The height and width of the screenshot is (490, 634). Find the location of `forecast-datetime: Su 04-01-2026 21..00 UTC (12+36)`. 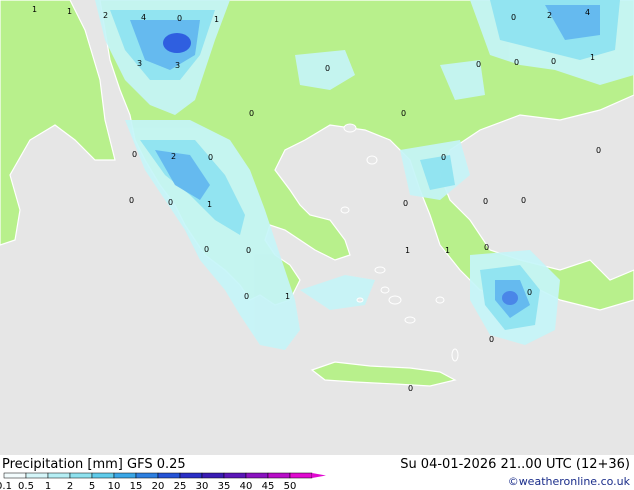

forecast-datetime: Su 04-01-2026 21..00 UTC (12+36) is located at coordinates (515, 464).